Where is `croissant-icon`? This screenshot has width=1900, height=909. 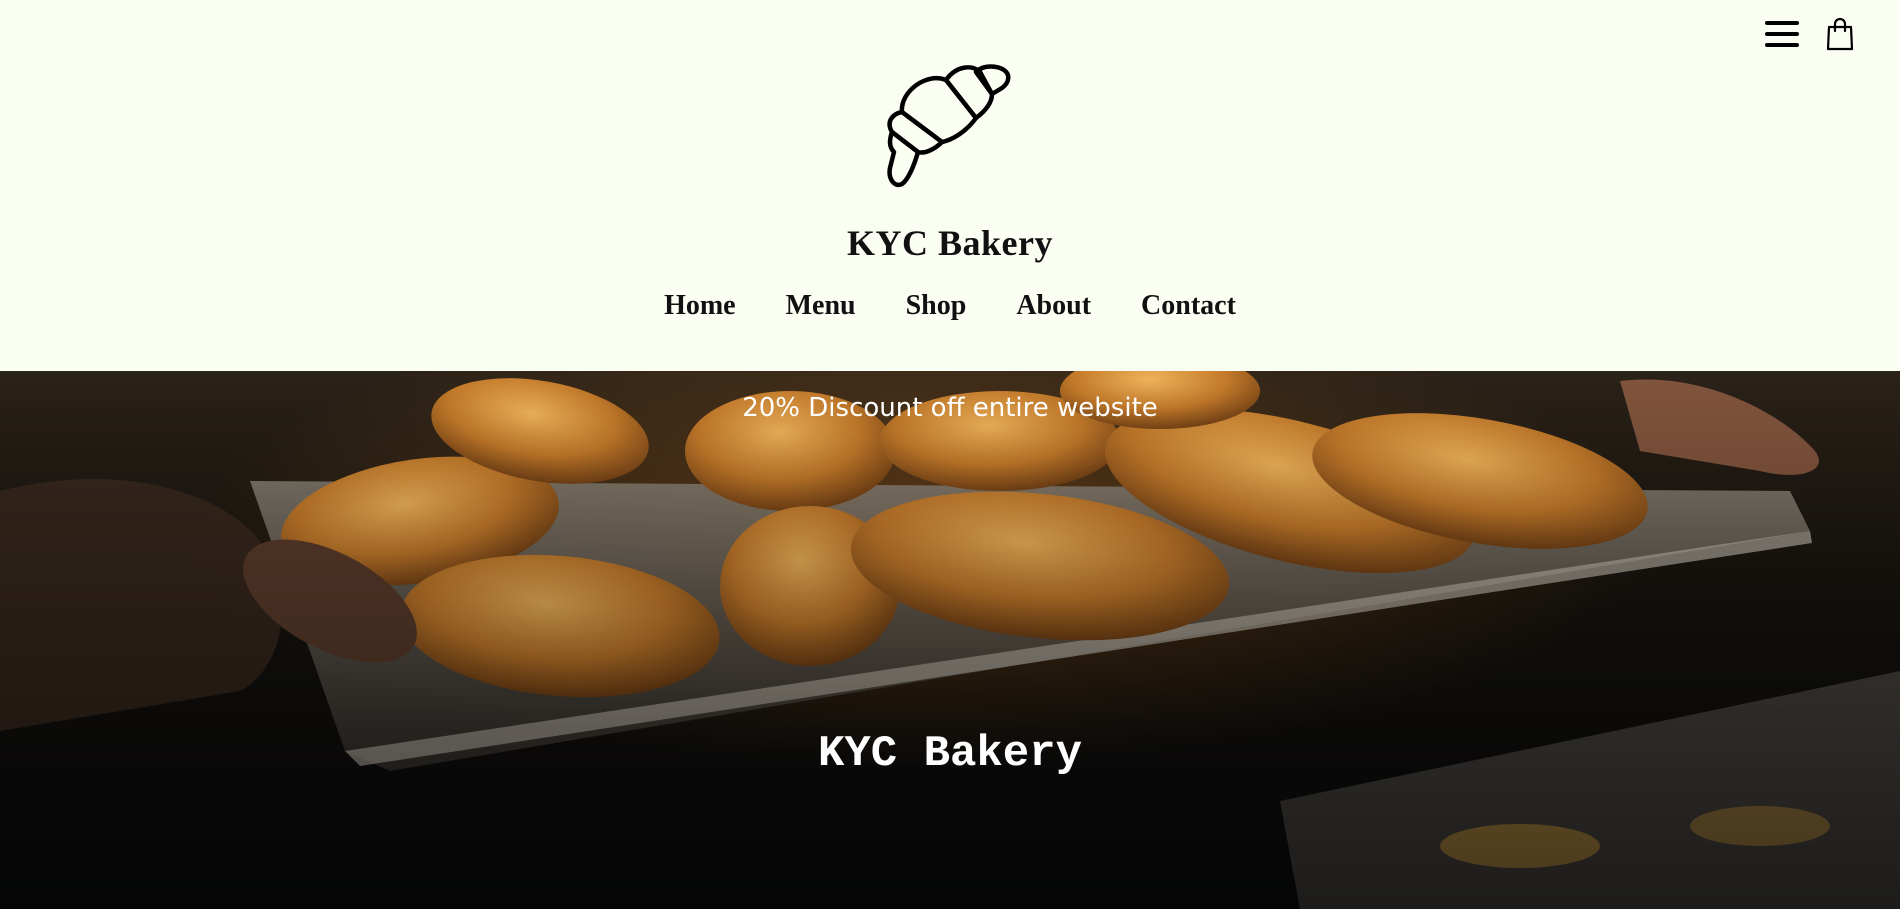
croissant-icon is located at coordinates (949, 124).